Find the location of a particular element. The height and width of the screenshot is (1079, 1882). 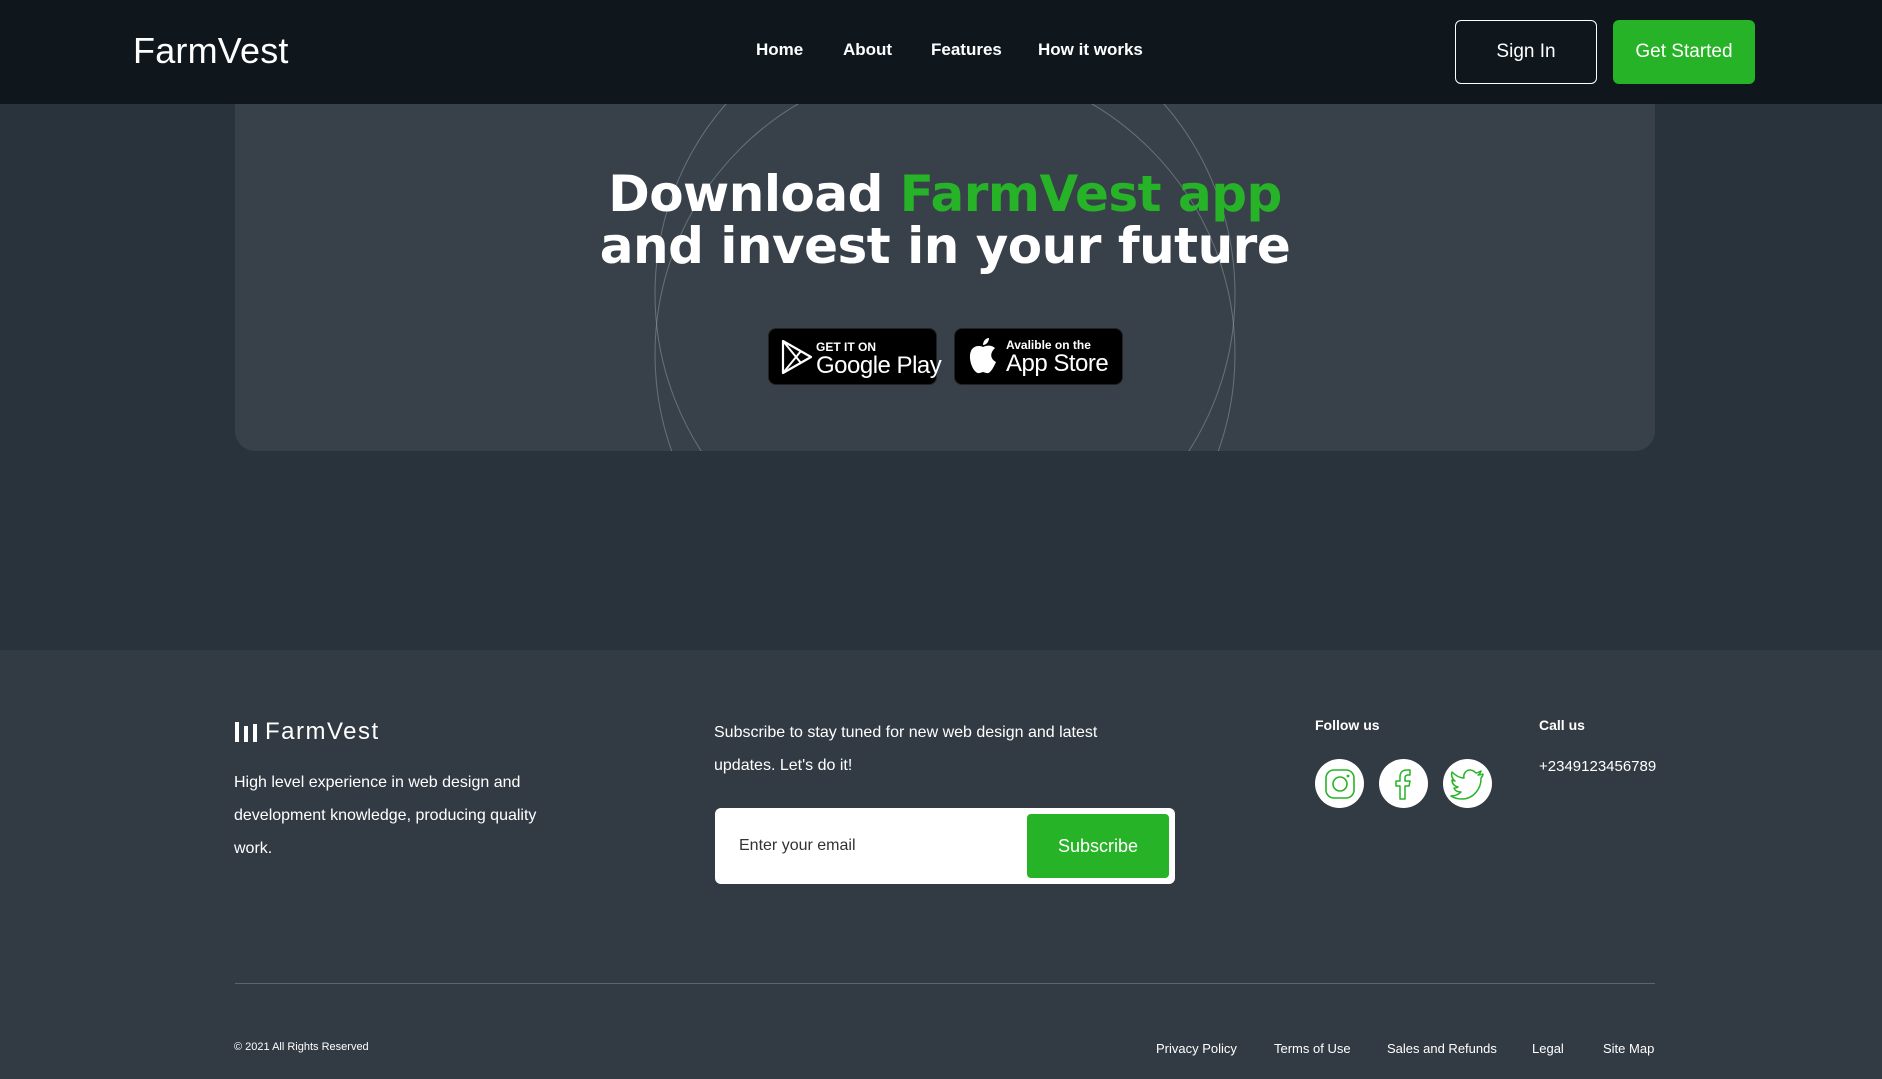

email-input is located at coordinates (874, 846).